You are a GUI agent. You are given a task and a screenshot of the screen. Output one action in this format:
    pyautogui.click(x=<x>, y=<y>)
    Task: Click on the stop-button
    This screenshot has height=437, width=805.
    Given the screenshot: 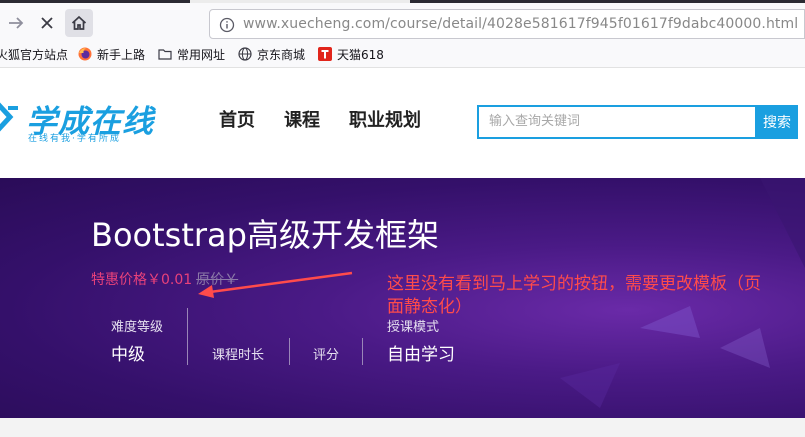 What is the action you would take?
    pyautogui.click(x=47, y=23)
    